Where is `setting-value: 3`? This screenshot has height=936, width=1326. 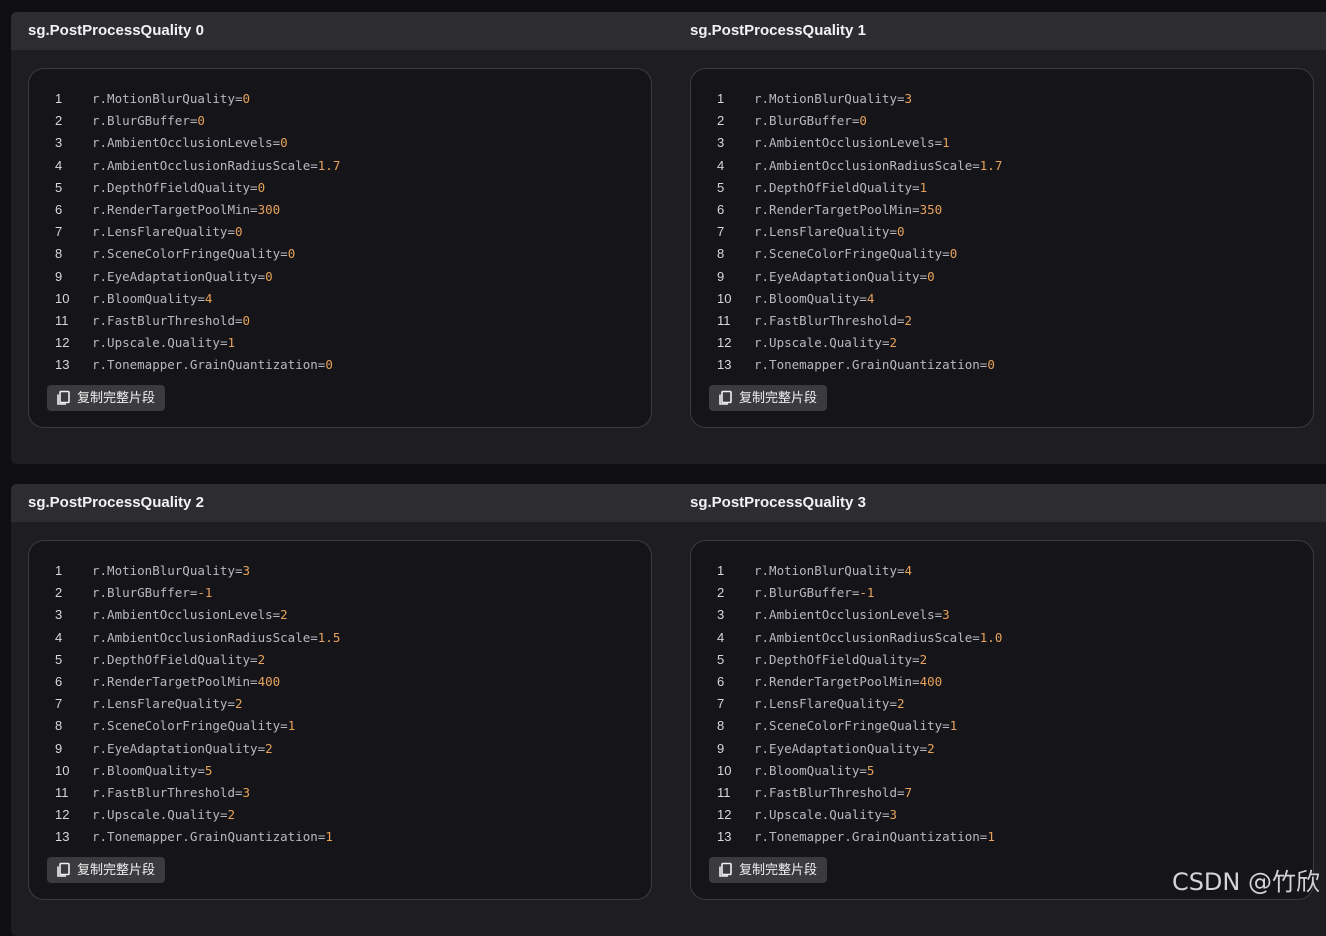 setting-value: 3 is located at coordinates (246, 792).